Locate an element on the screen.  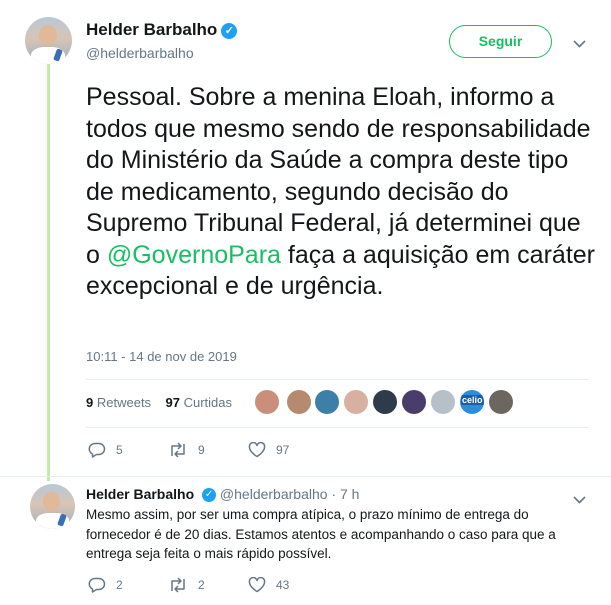
likes-label: Curtidas is located at coordinates (208, 402).